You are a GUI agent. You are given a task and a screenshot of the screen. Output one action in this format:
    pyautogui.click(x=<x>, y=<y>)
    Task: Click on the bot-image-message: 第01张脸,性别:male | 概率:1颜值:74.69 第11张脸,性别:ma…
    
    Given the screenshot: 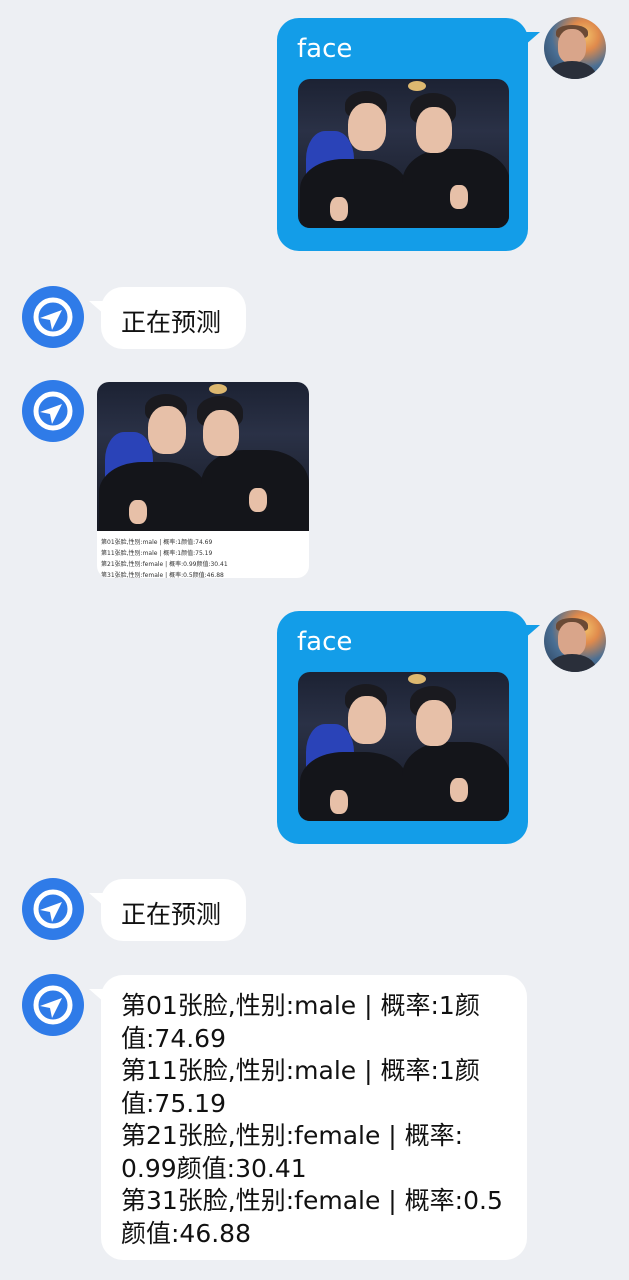 What is the action you would take?
    pyautogui.click(x=203, y=480)
    